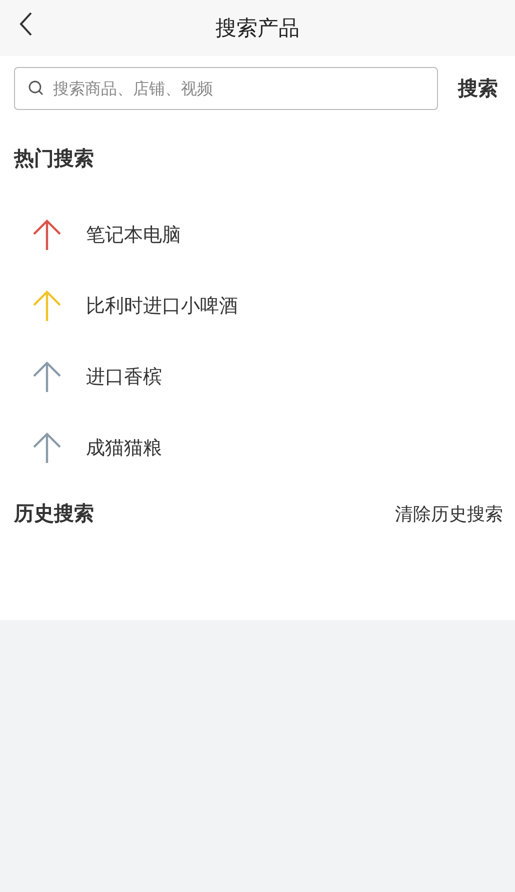 Image resolution: width=515 pixels, height=892 pixels. What do you see at coordinates (449, 514) in the screenshot?
I see `clear-history-link: 清除历史搜索` at bounding box center [449, 514].